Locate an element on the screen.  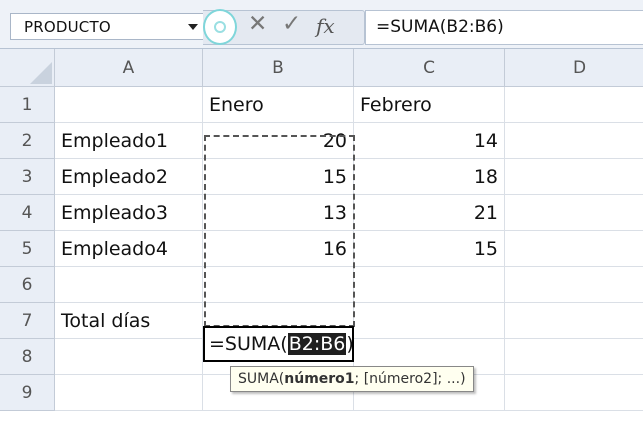
column-header-c: C is located at coordinates (429, 68).